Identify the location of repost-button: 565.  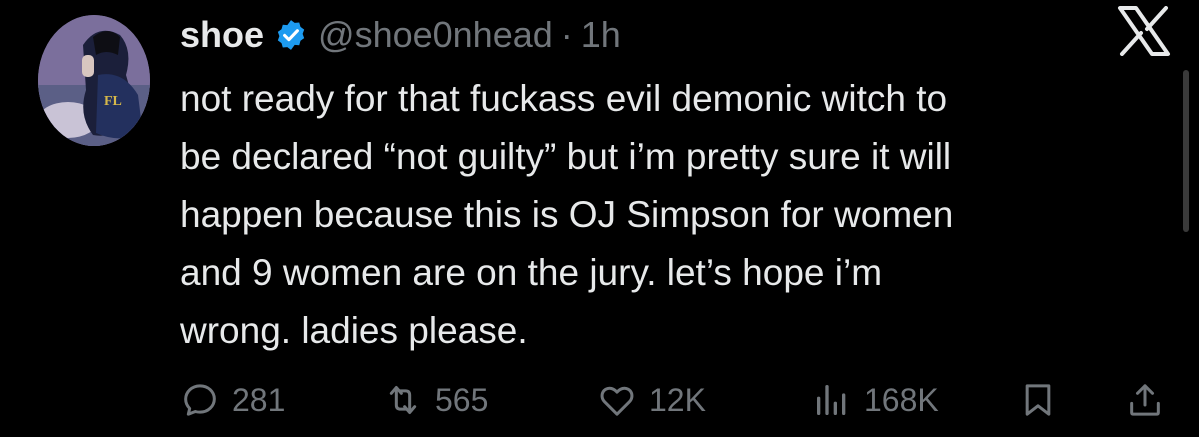
(435, 400).